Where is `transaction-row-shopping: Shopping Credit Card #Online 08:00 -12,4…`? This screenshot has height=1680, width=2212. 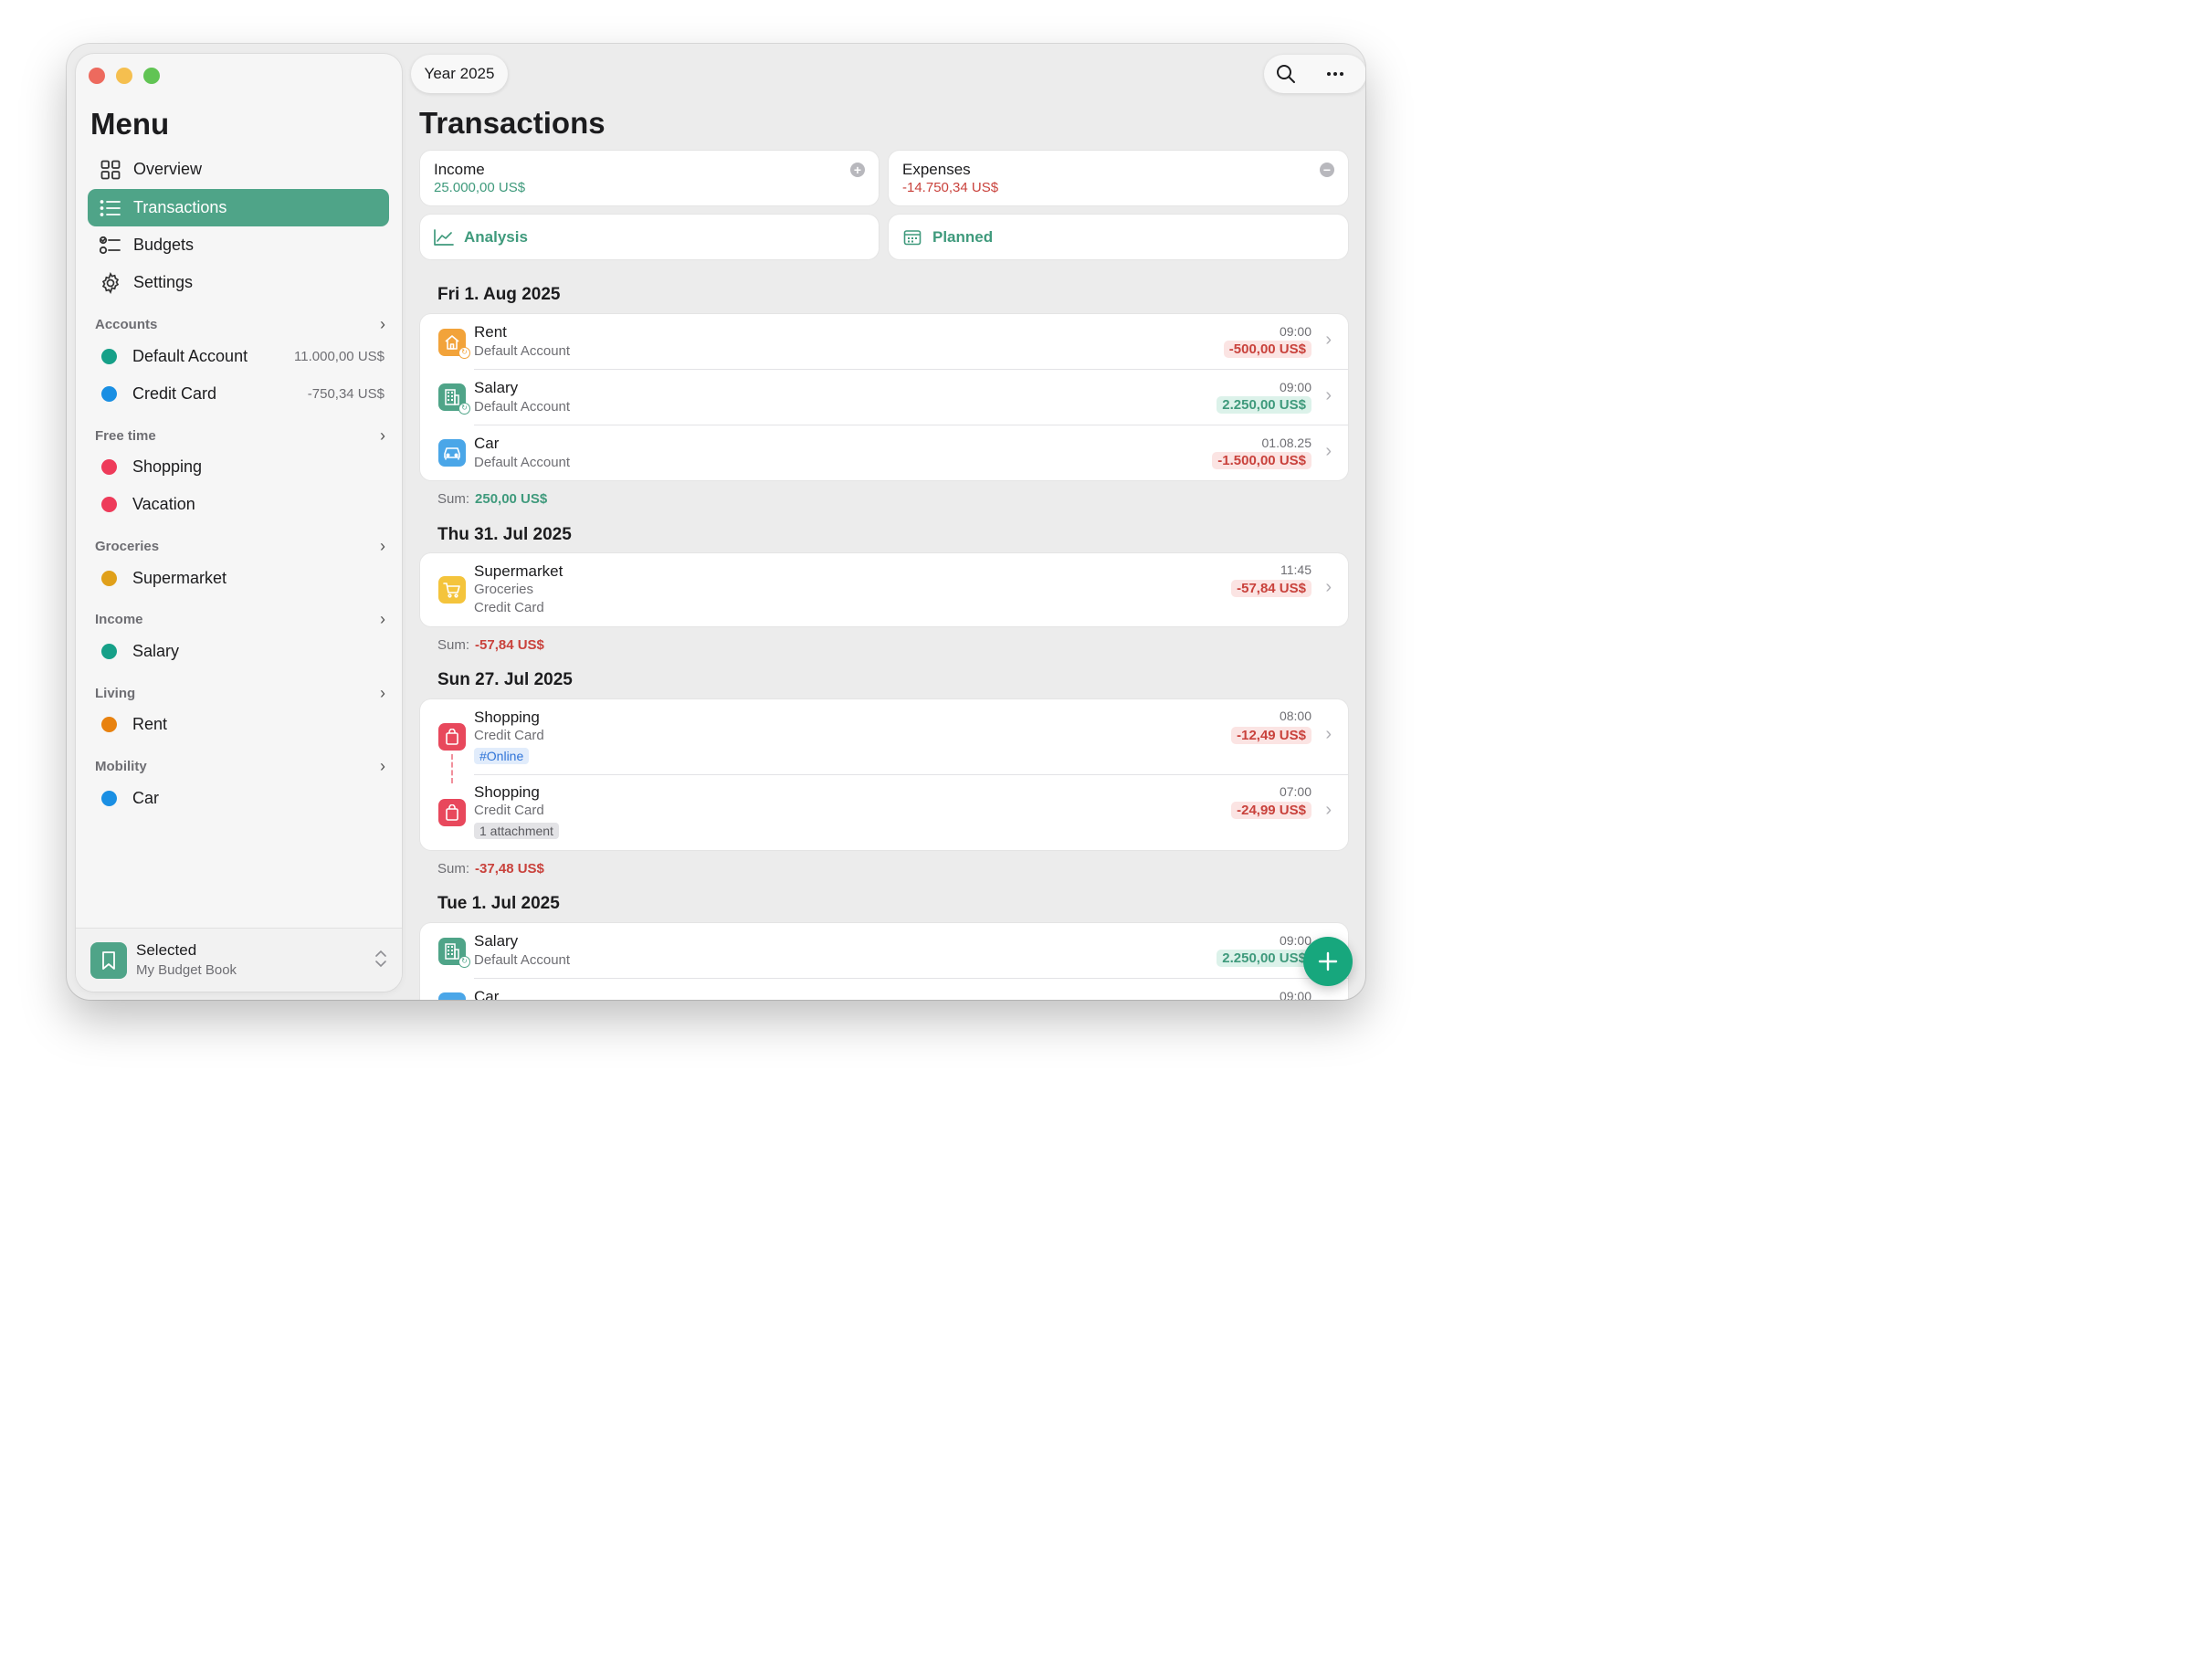 transaction-row-shopping: Shopping Credit Card #Online 08:00 -12,4… is located at coordinates (884, 741).